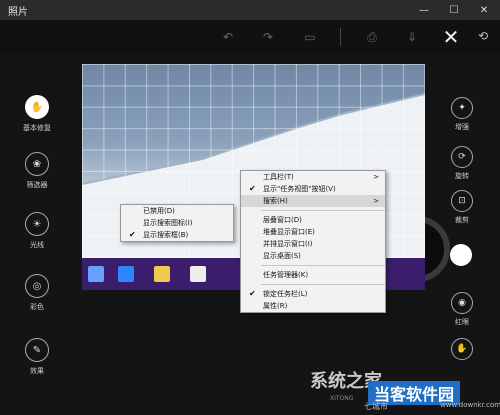  Describe the element at coordinates (462, 303) in the screenshot. I see `eye-icon: ◉` at that location.